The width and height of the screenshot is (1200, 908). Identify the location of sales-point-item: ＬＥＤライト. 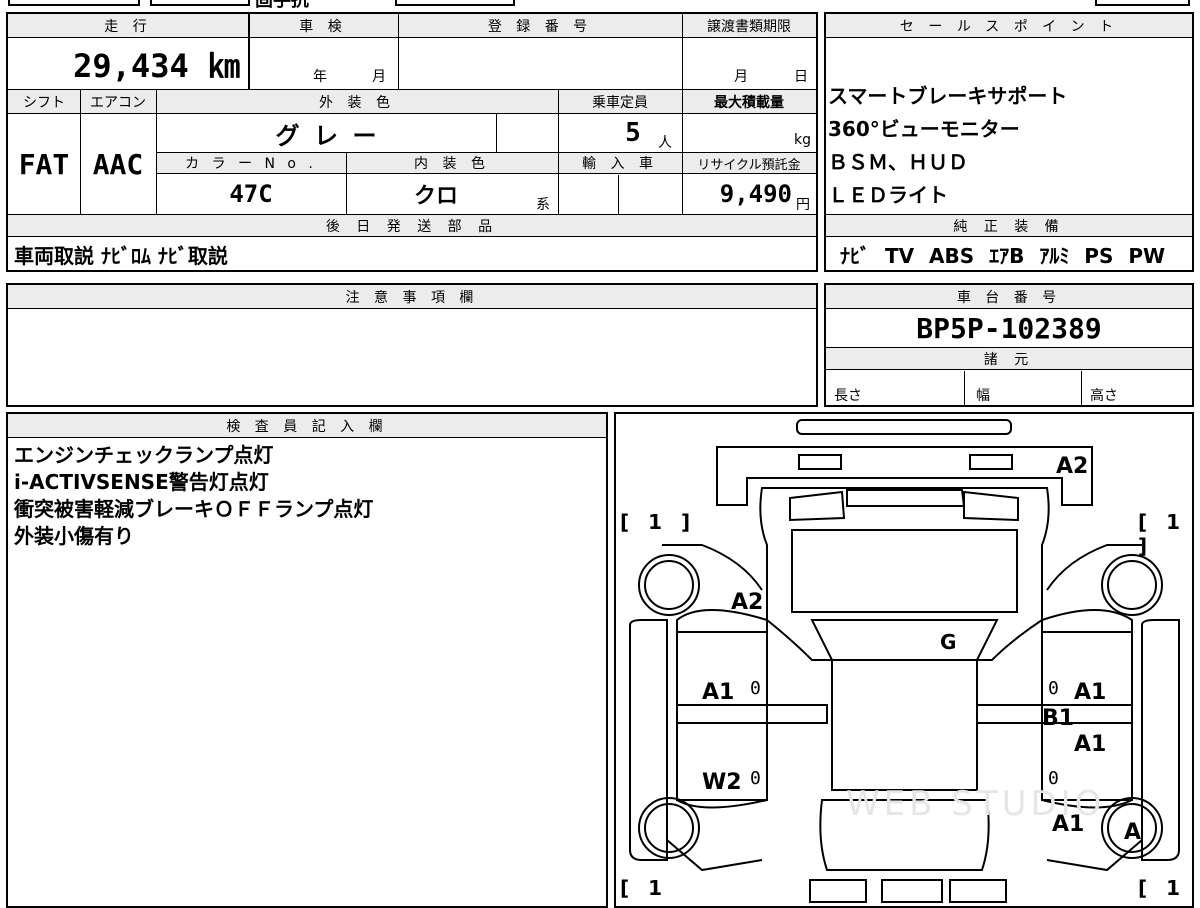
(888, 195).